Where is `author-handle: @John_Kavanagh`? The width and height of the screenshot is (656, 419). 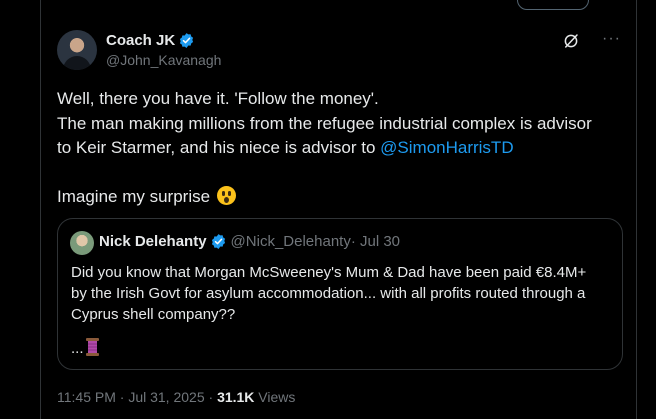
author-handle: @John_Kavanagh is located at coordinates (163, 60).